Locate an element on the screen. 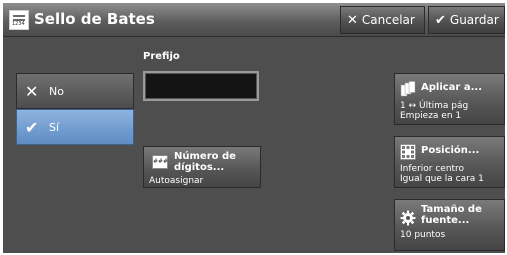  prefix-label: Prefijo is located at coordinates (161, 56).